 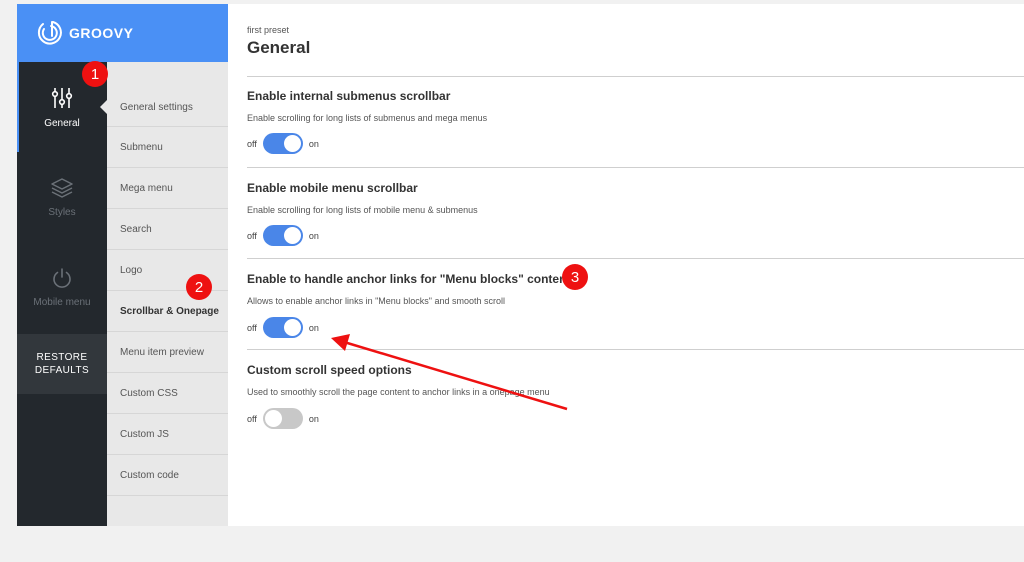 What do you see at coordinates (167, 311) in the screenshot?
I see `submenu-item-scrollbar-onepage: Scrollbar & Onepage` at bounding box center [167, 311].